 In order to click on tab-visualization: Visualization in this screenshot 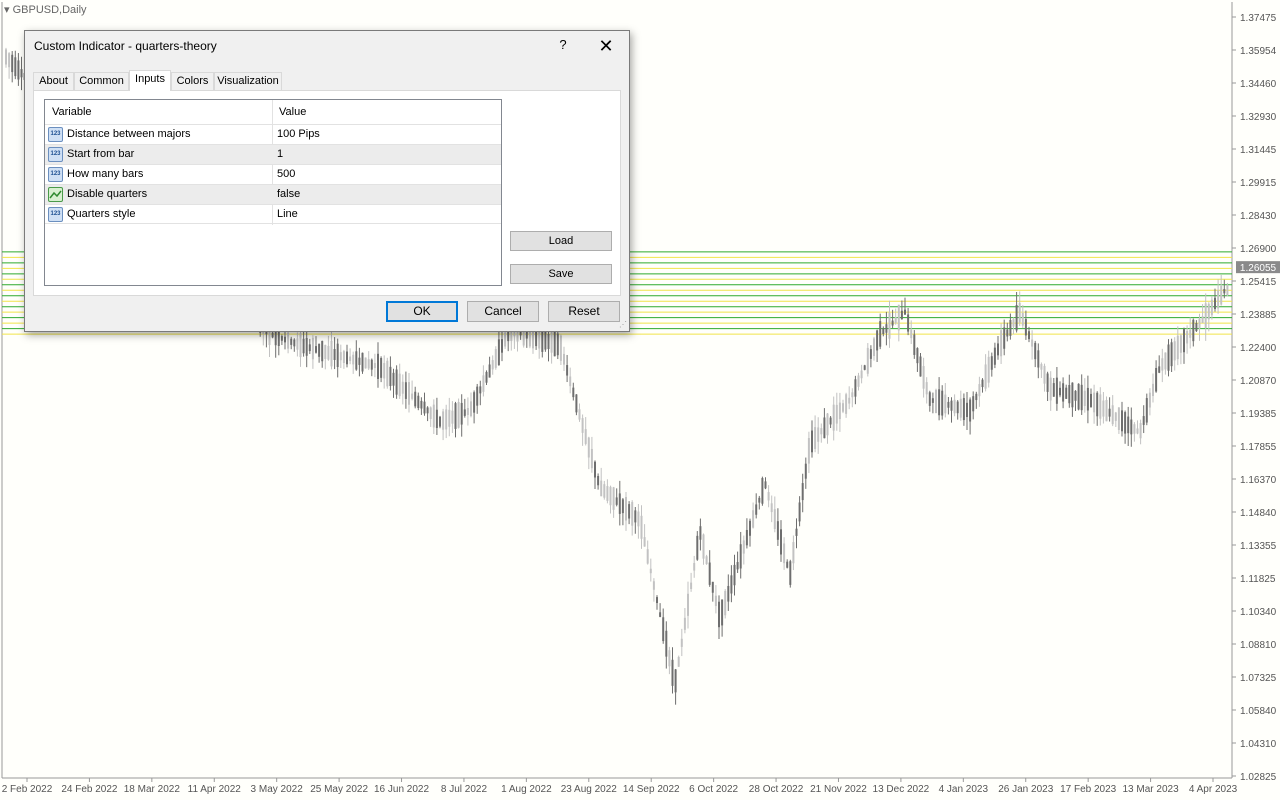, I will do `click(248, 81)`.